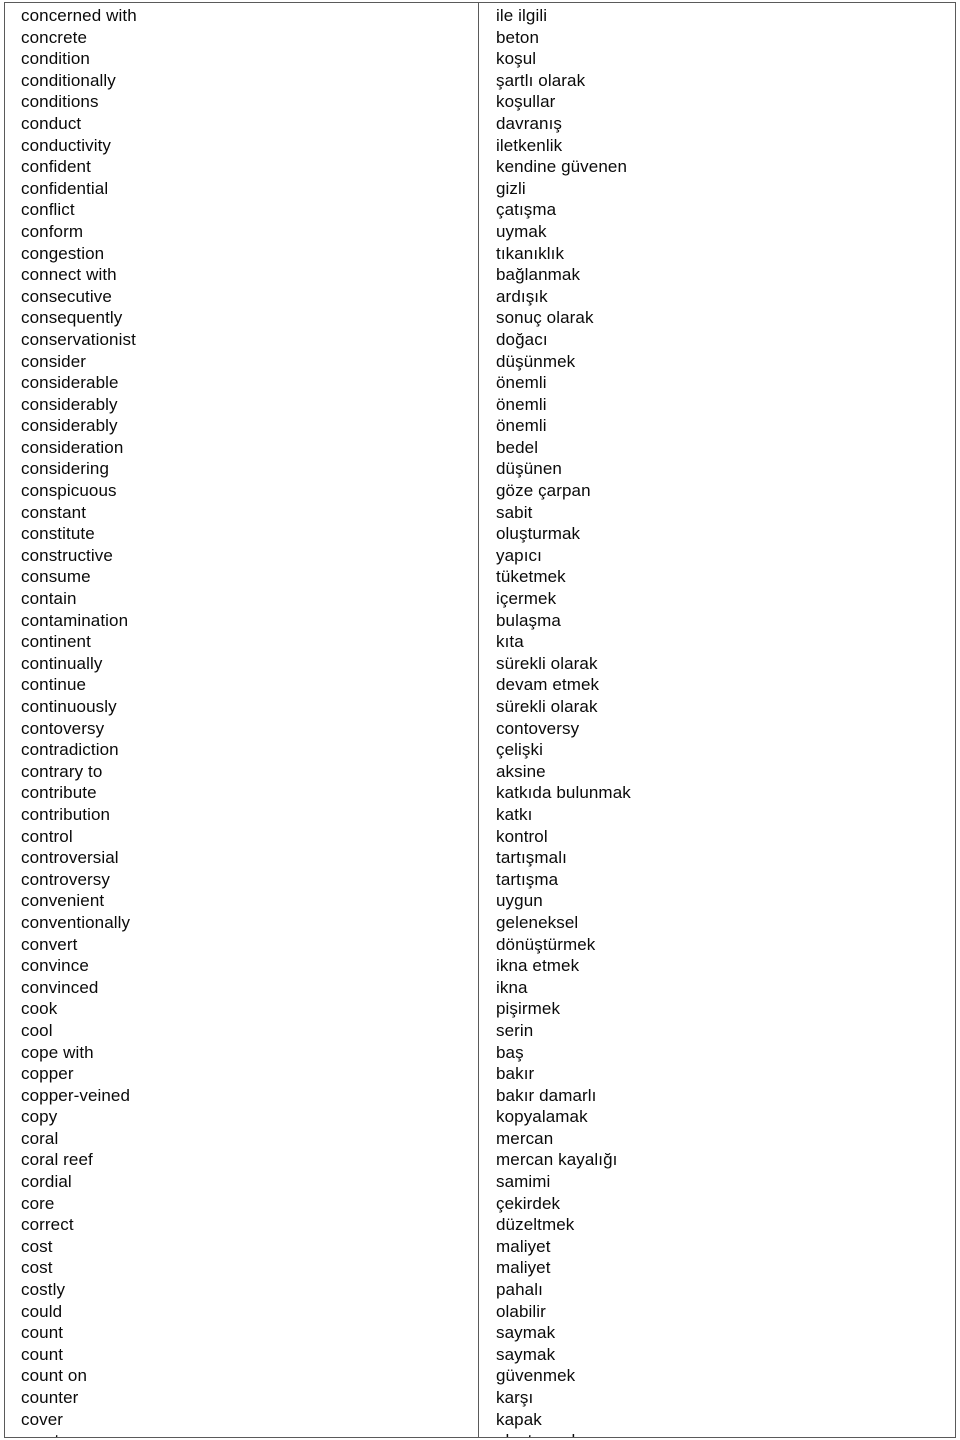 The image size is (960, 1440). I want to click on glossary-term-tr: çelişki, so click(519, 750).